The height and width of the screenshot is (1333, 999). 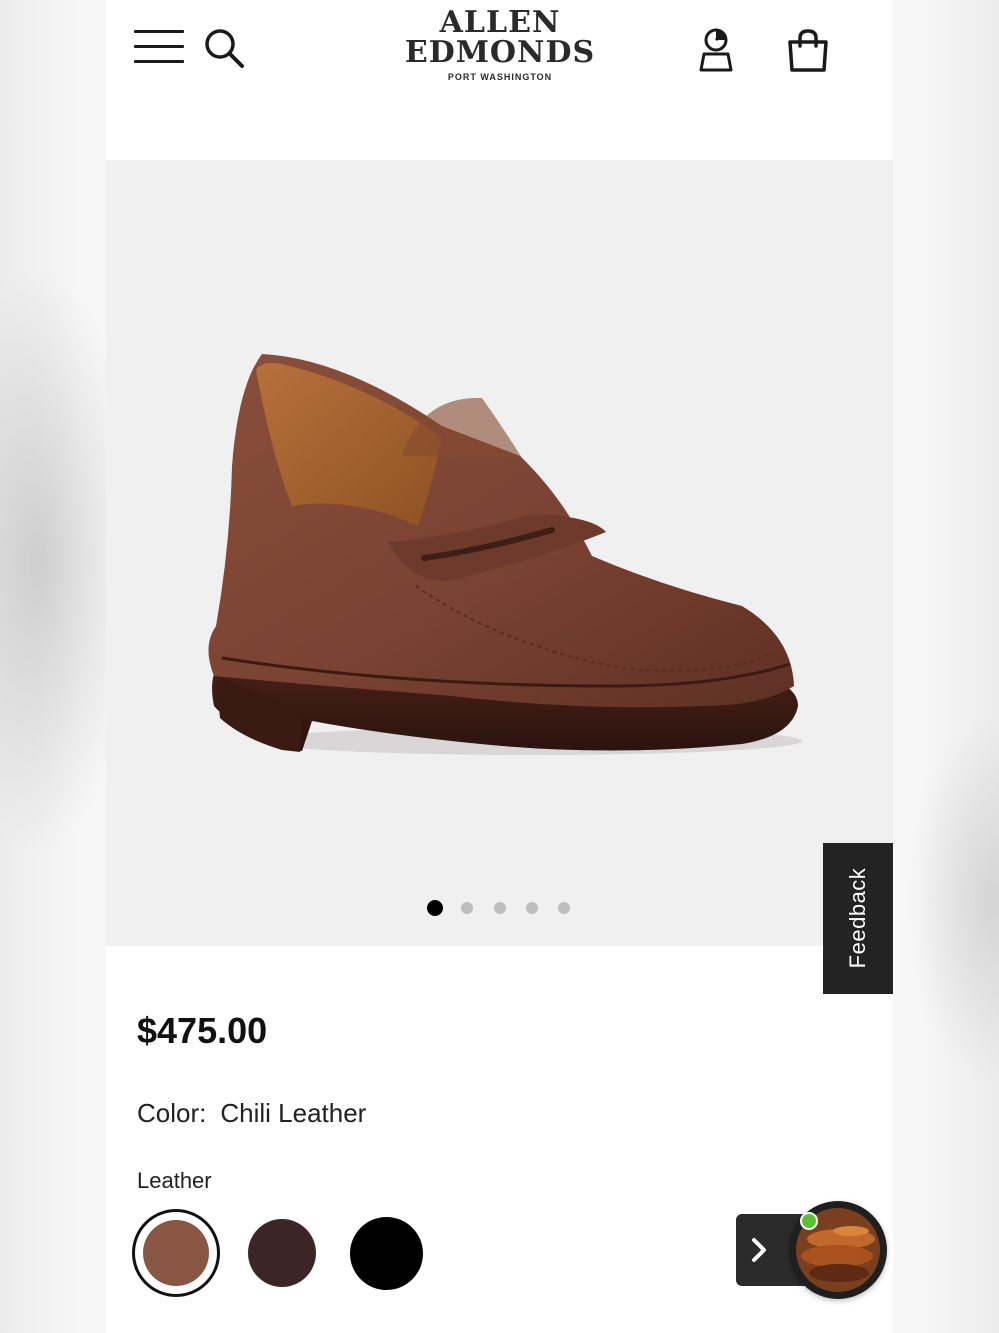 I want to click on product-price: $475.00, so click(x=202, y=1030).